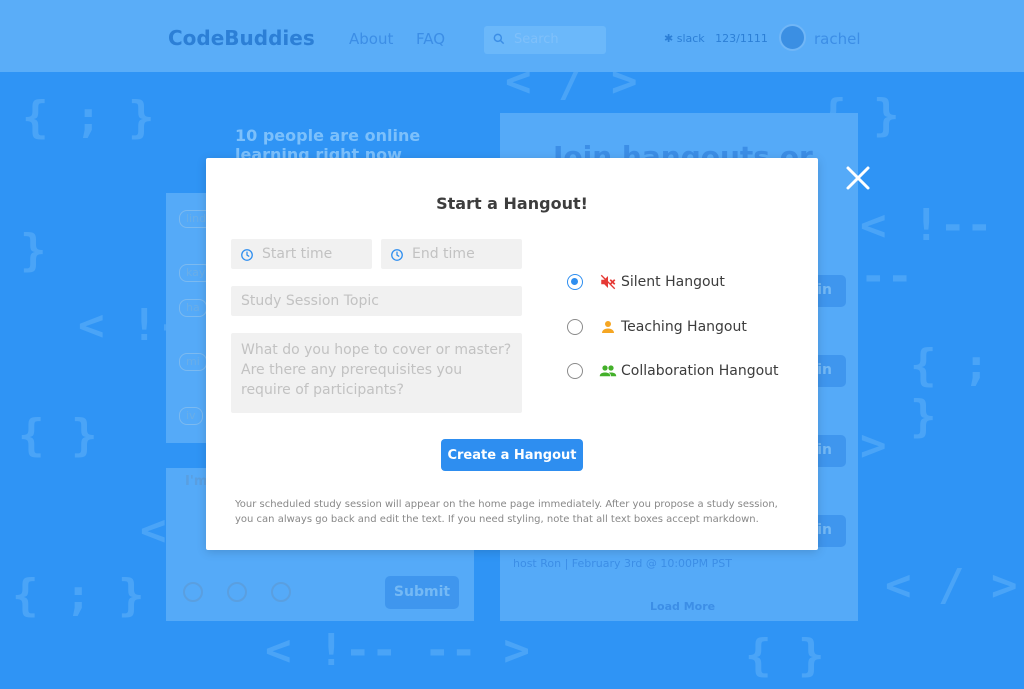 This screenshot has width=1024, height=689. Describe the element at coordinates (673, 282) in the screenshot. I see `hangout-type-label: Silent Hangout` at that location.